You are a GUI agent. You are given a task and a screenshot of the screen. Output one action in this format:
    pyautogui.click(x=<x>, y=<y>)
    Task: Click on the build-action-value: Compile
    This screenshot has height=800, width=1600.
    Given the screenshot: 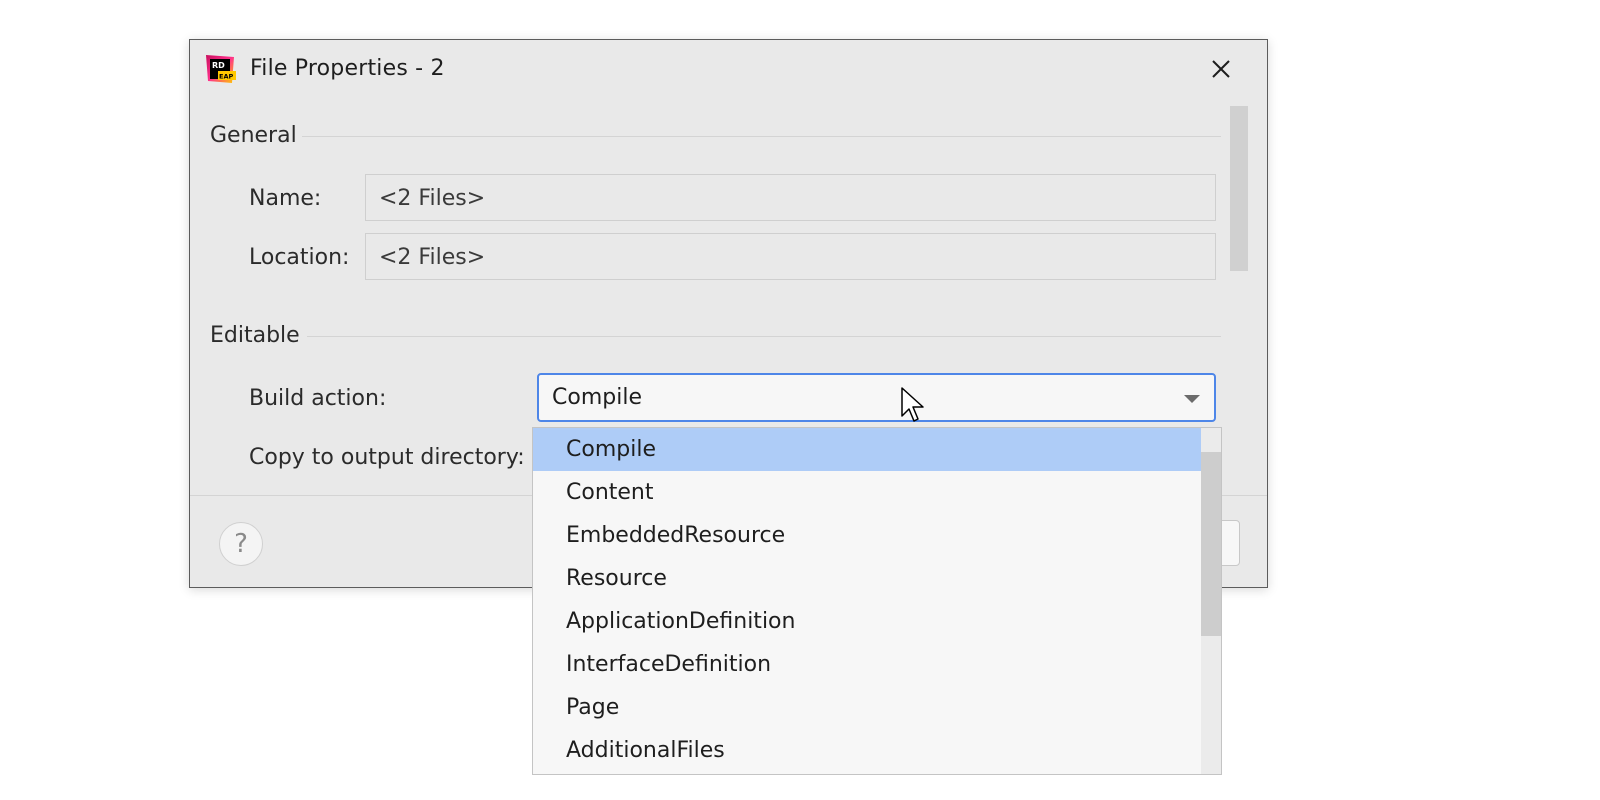 What is the action you would take?
    pyautogui.click(x=597, y=397)
    